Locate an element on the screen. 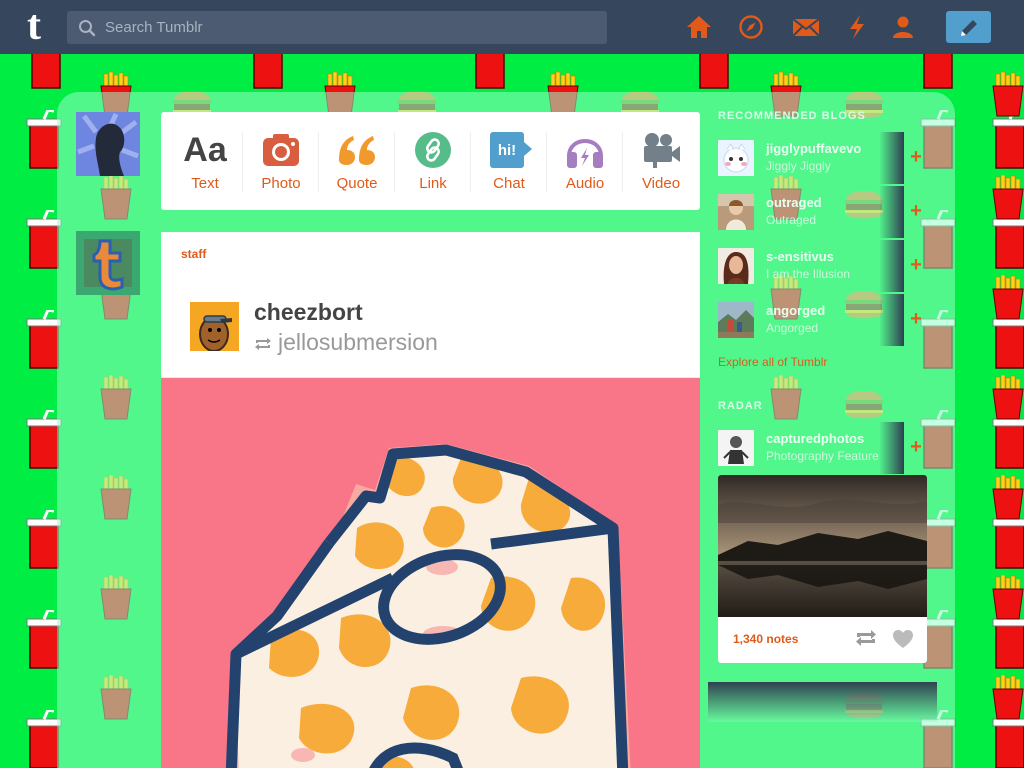 The image size is (1024, 768). notes-count: 1,340 notes is located at coordinates (765, 639).